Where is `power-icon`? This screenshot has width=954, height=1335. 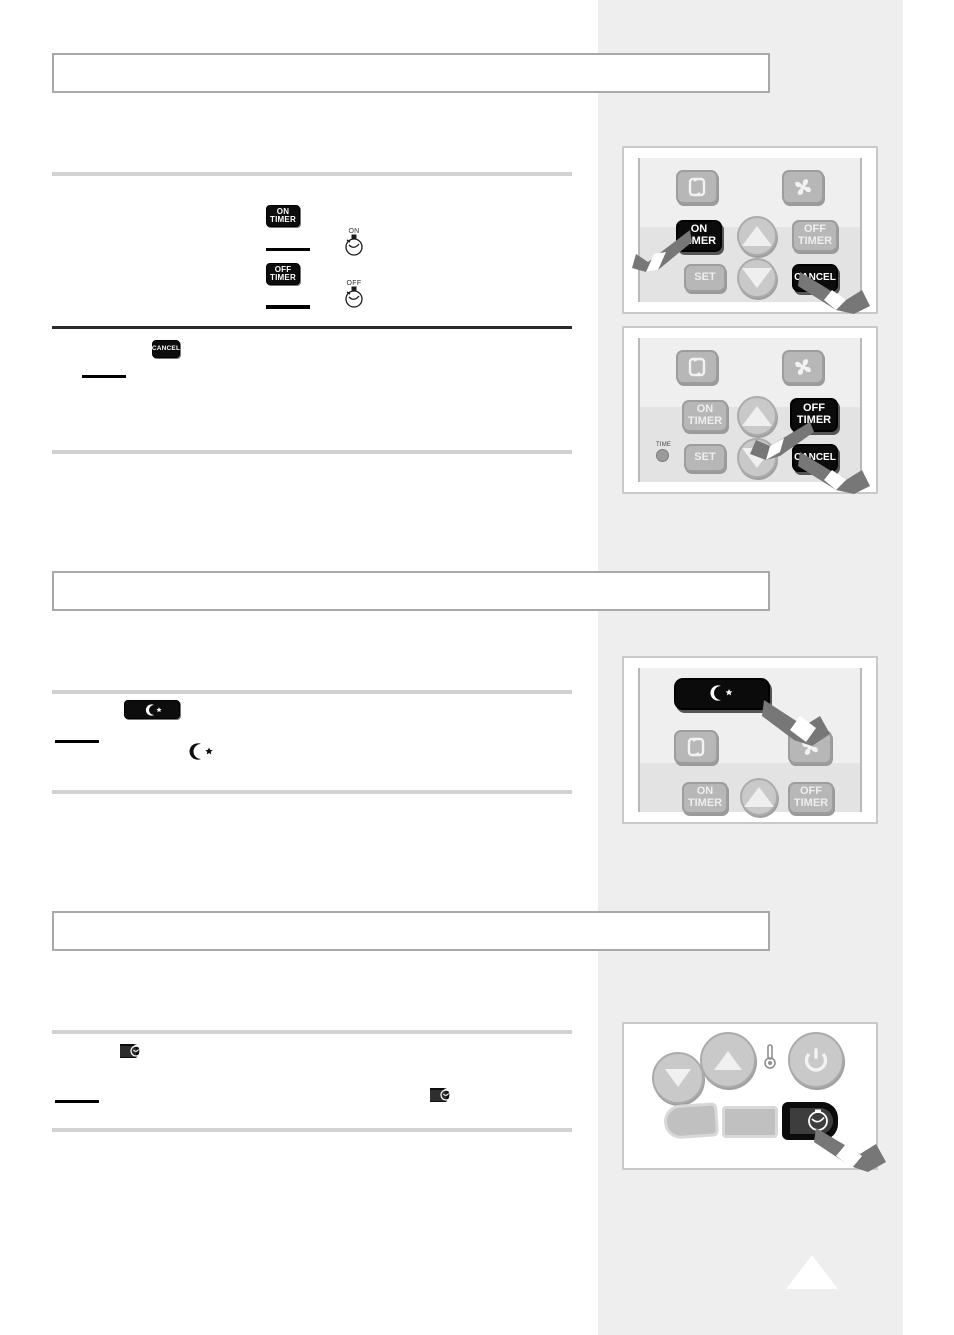 power-icon is located at coordinates (816, 1060).